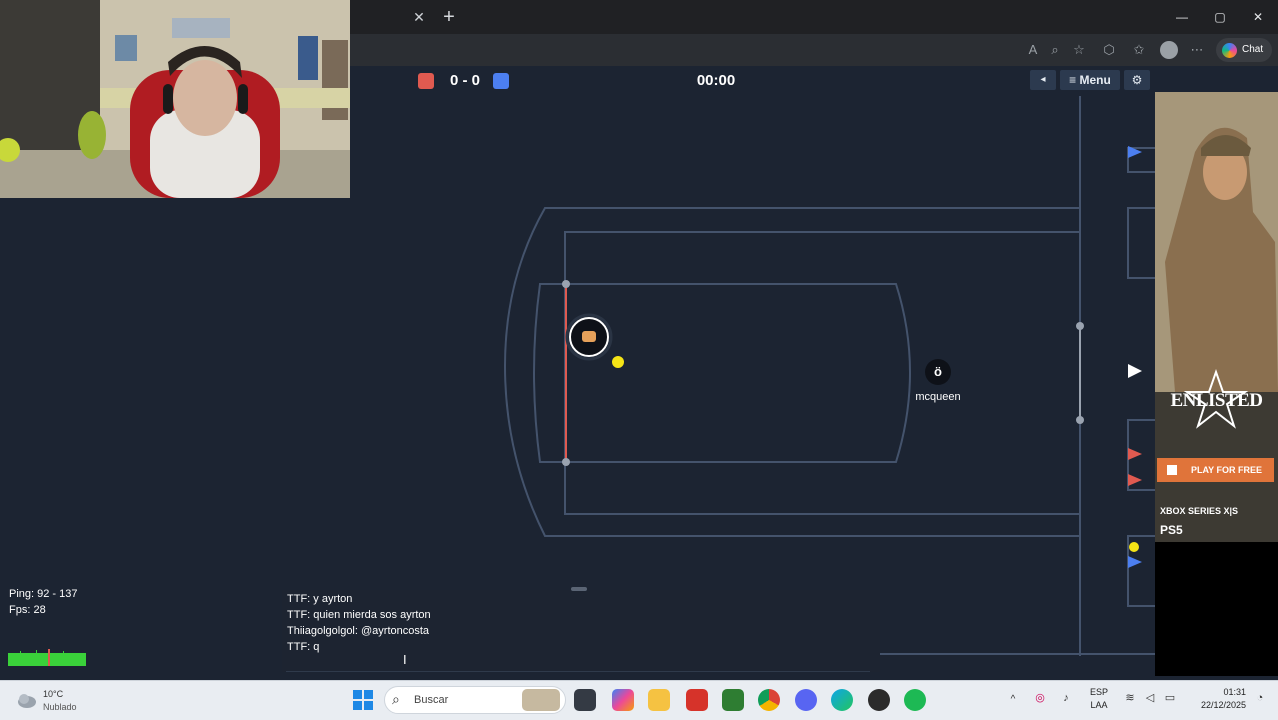 This screenshot has height=720, width=1278. Describe the element at coordinates (589, 336) in the screenshot. I see `player-emoji-icon` at that location.